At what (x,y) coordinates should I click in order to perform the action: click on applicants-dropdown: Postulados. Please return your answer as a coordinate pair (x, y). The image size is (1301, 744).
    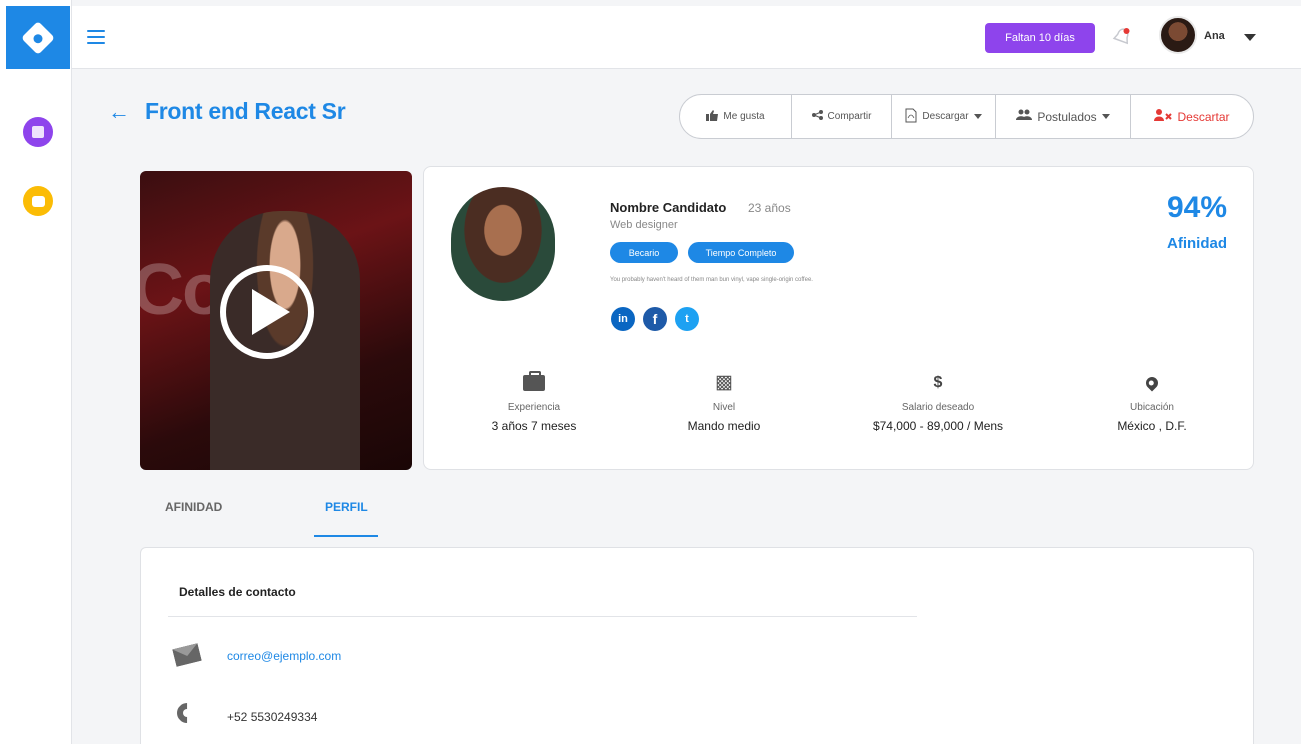
    Looking at the image, I should click on (1063, 116).